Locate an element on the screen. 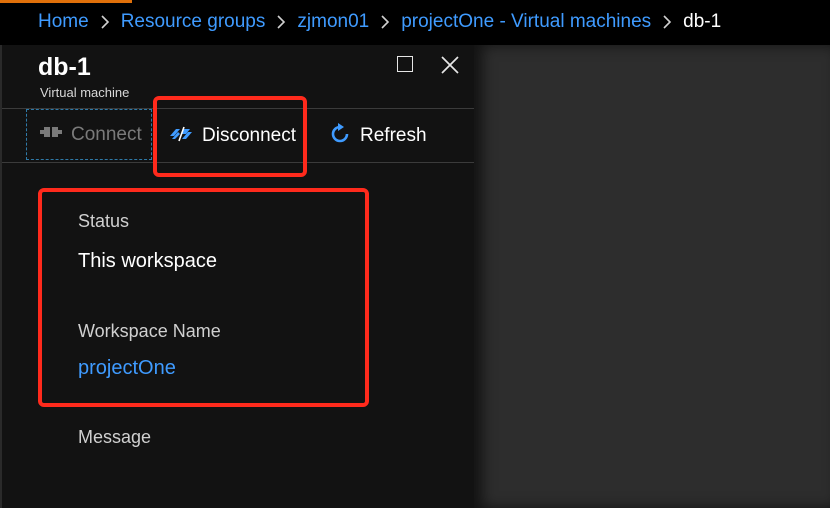 Image resolution: width=830 pixels, height=508 pixels. blade-title: db-1 is located at coordinates (64, 67).